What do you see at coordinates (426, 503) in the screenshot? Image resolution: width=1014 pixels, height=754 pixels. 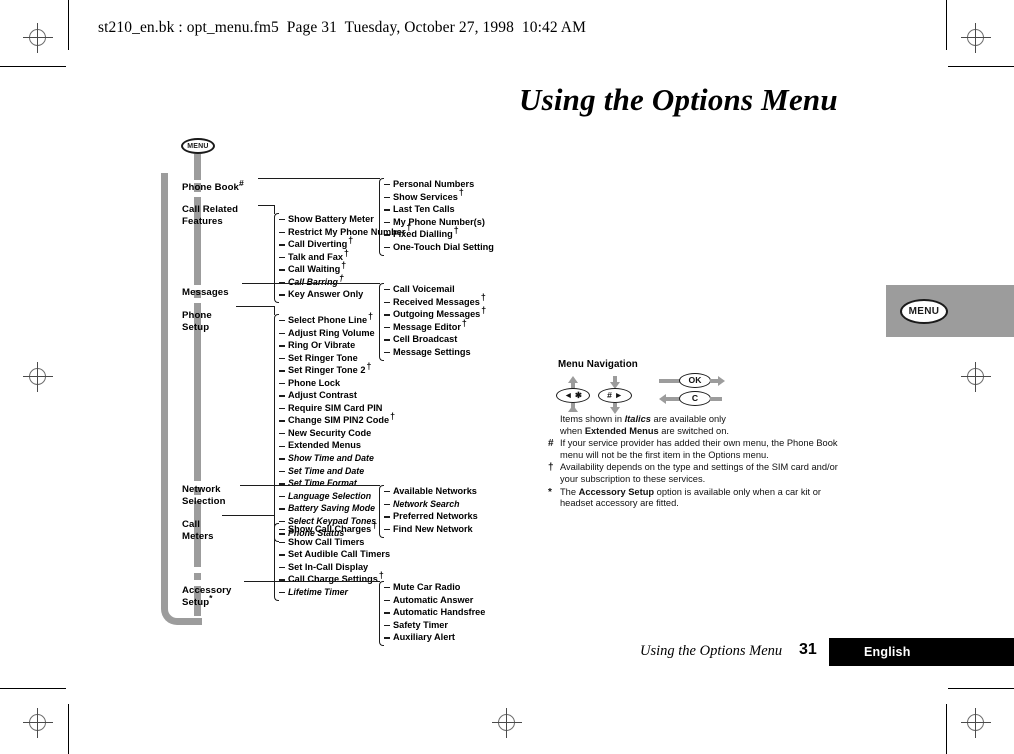 I see `submenu-item-label: Network Search` at bounding box center [426, 503].